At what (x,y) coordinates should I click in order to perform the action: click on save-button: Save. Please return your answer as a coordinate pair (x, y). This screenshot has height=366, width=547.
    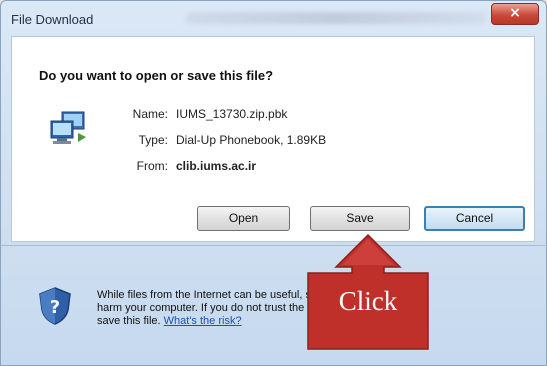
    Looking at the image, I should click on (360, 218).